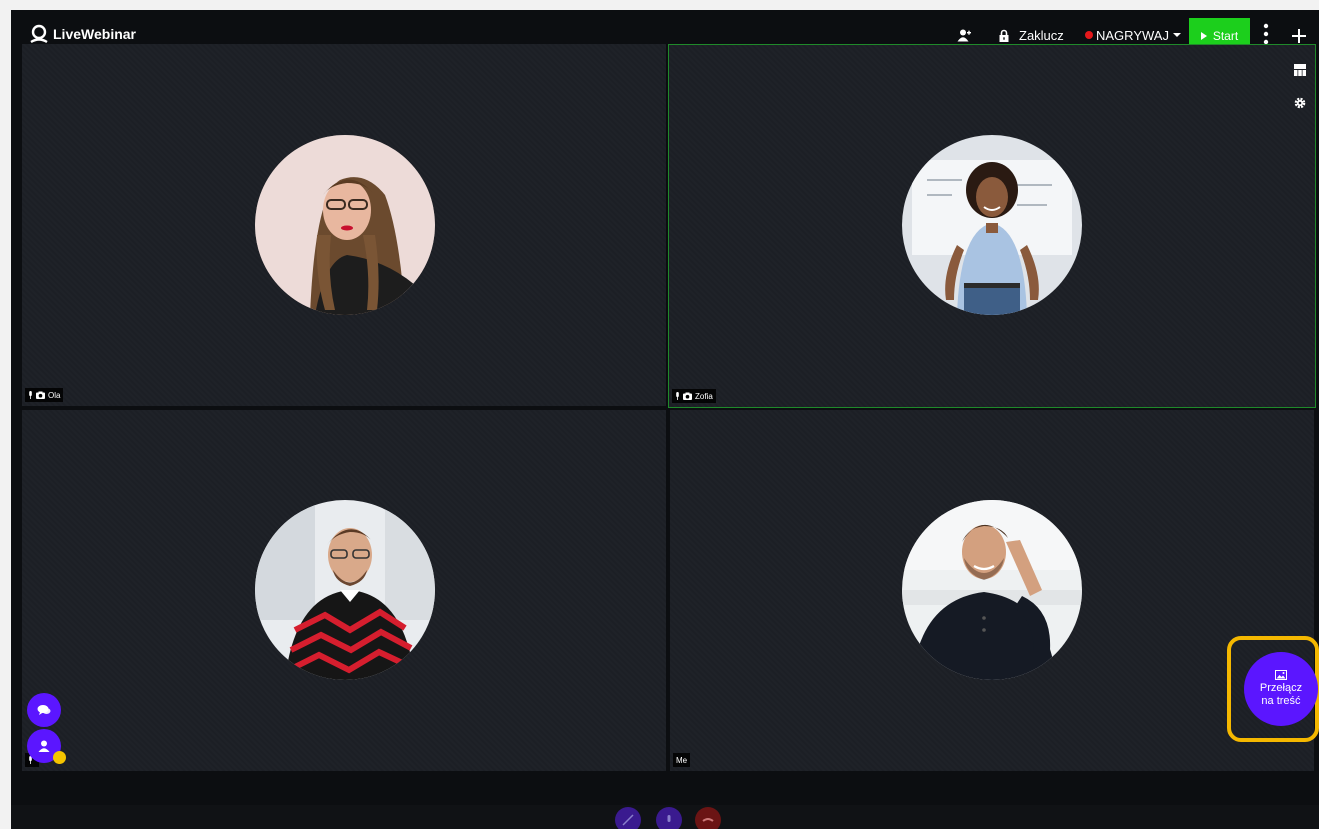 Image resolution: width=1319 pixels, height=829 pixels. Describe the element at coordinates (59, 757) in the screenshot. I see `notification-badge` at that location.